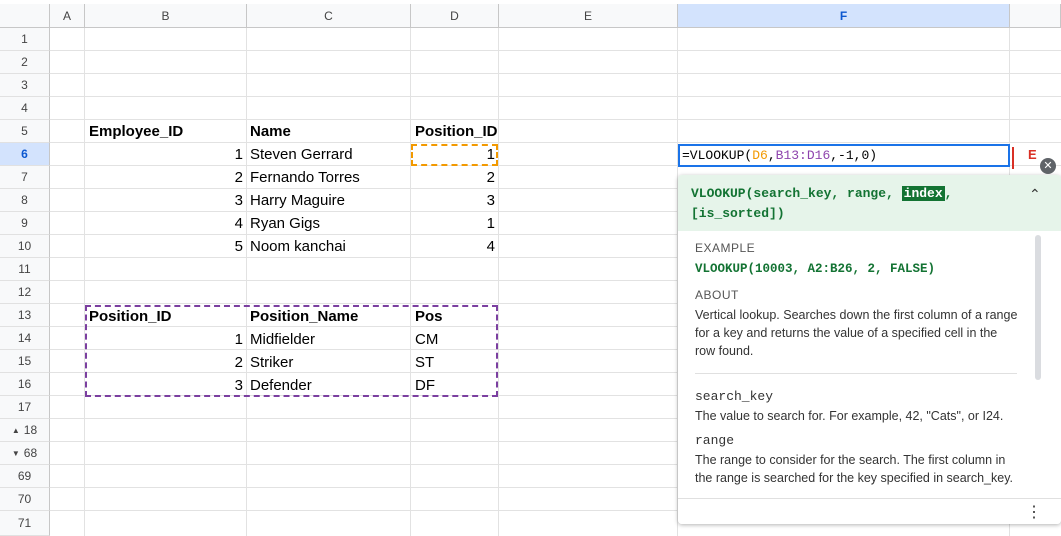 This screenshot has width=1061, height=536. What do you see at coordinates (796, 193) in the screenshot?
I see `signature-start: VLOOKUP(search_key, range,` at bounding box center [796, 193].